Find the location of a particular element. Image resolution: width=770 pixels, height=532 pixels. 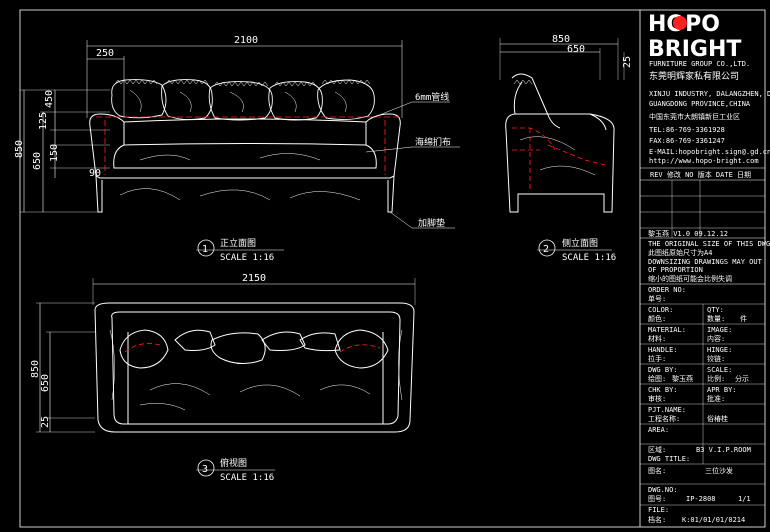

callout-piping: 6mm管线 is located at coordinates (432, 97).